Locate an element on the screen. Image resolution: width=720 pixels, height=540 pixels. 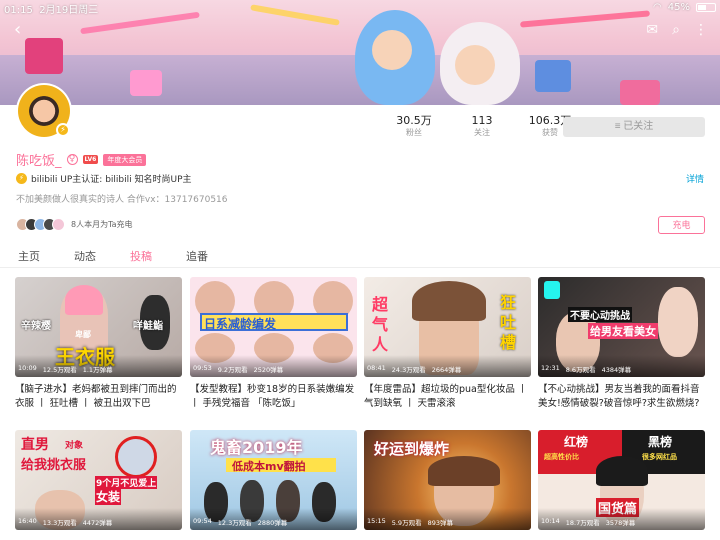
thumb-caption: 对象 is located at coordinates (74, 446).